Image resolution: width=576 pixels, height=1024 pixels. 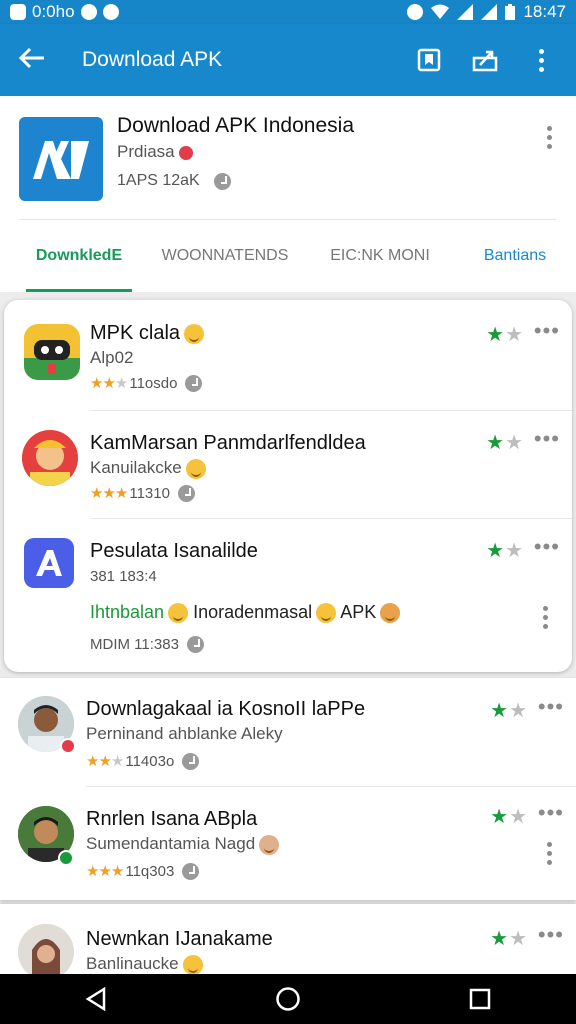 I want to click on app-developer: Prdiasa, so click(x=155, y=152).